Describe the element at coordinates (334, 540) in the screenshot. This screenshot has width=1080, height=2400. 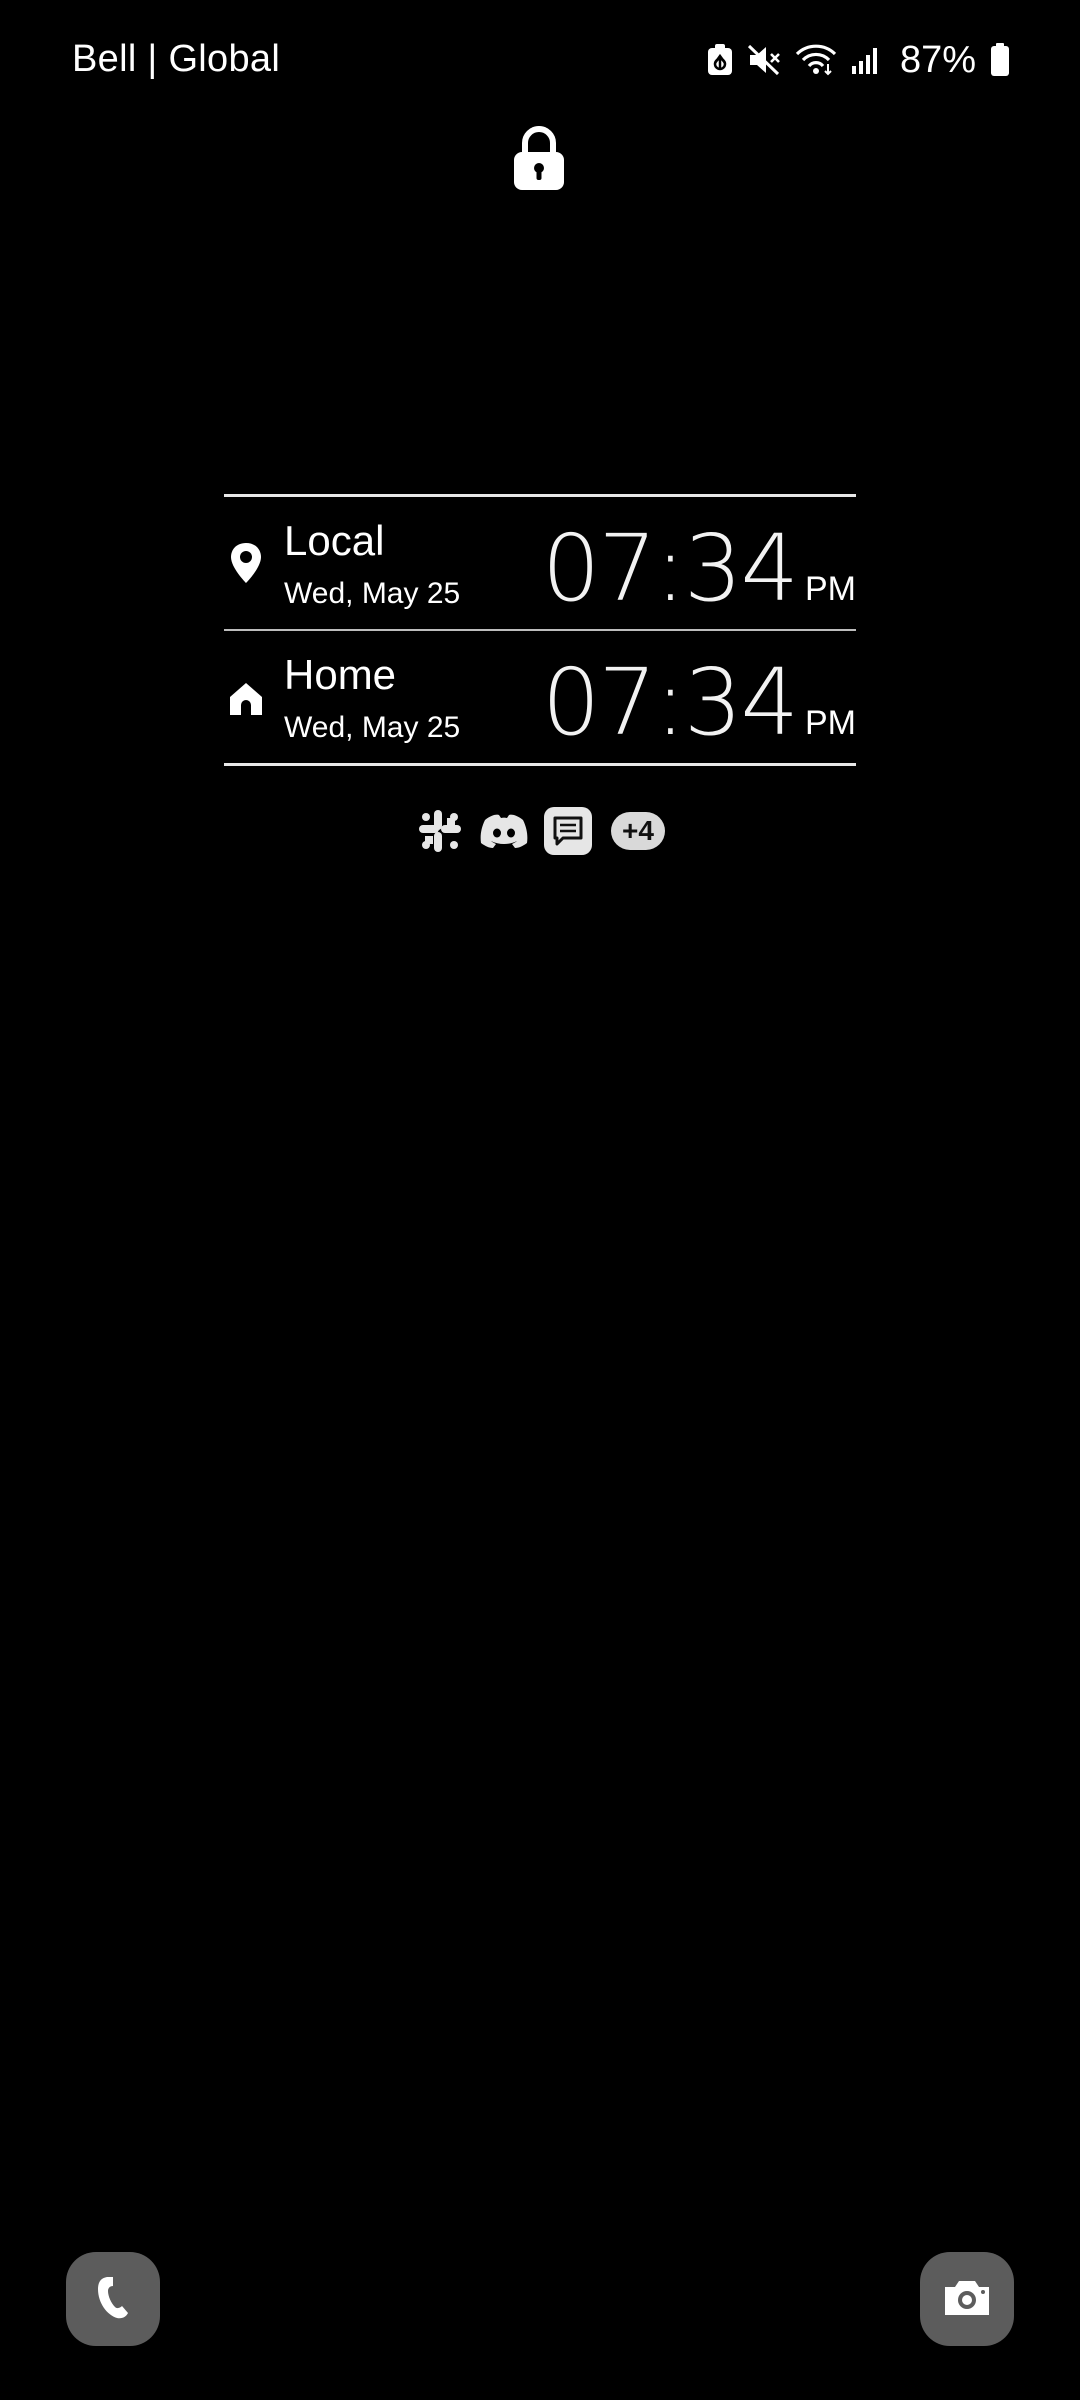
I see `city-name: Local` at that location.